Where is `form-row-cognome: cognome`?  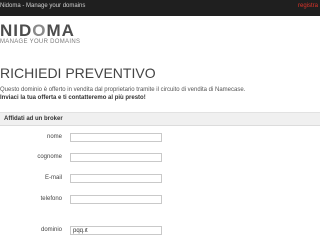
form-row-cognome: cognome is located at coordinates (160, 159).